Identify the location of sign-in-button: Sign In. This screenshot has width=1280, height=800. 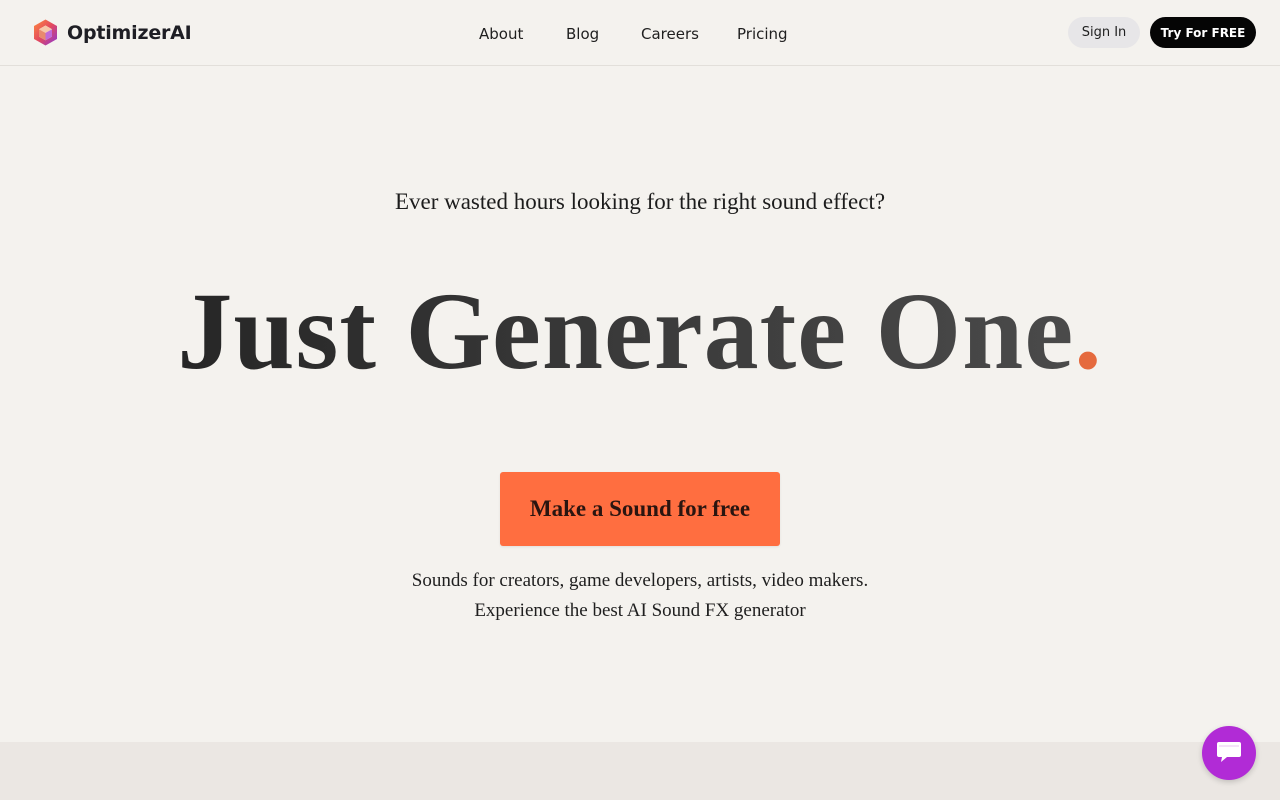
(1104, 32).